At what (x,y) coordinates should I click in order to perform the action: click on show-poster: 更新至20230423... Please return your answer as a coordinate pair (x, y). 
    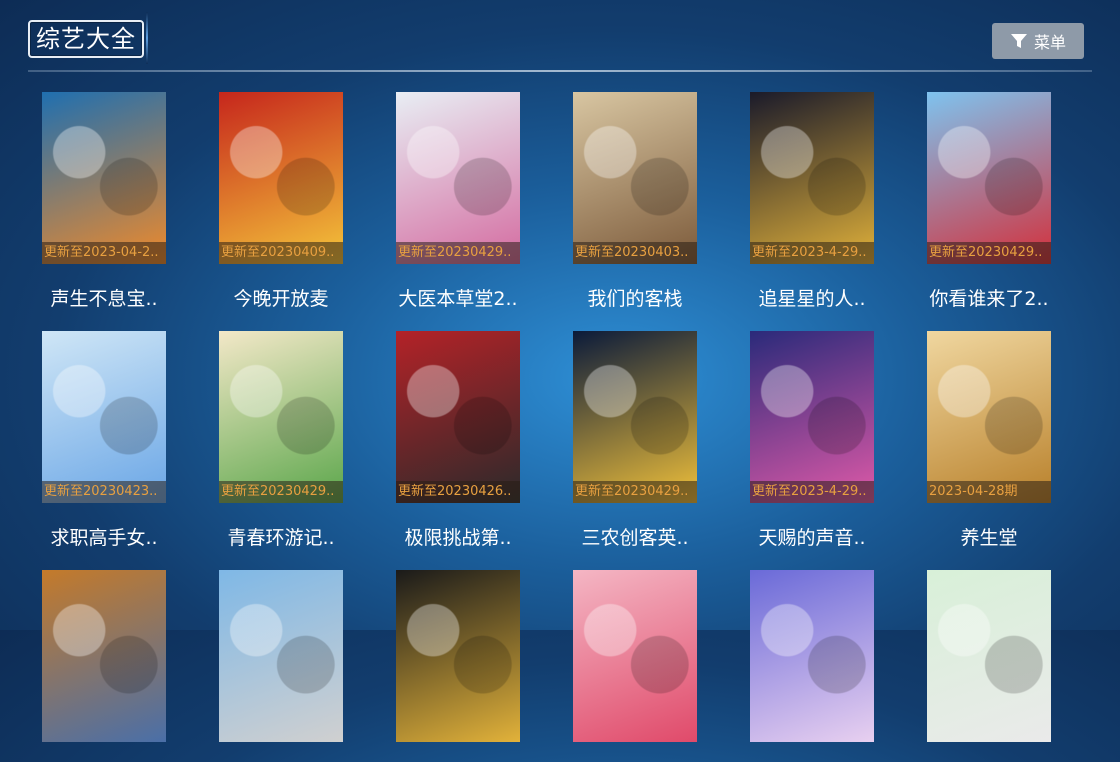
    Looking at the image, I should click on (104, 417).